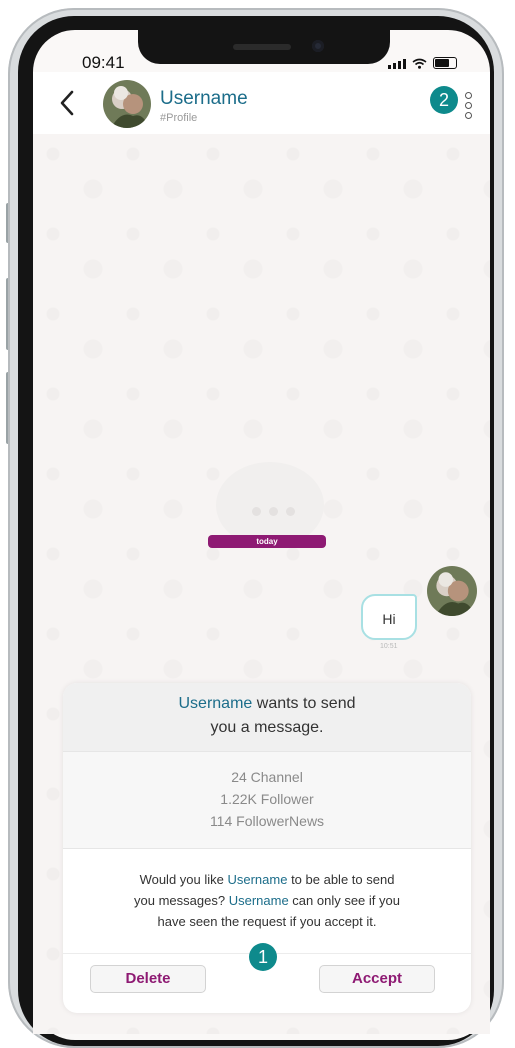 Image resolution: width=515 pixels, height=1048 pixels. Describe the element at coordinates (148, 979) in the screenshot. I see `delete-button: Delete` at that location.